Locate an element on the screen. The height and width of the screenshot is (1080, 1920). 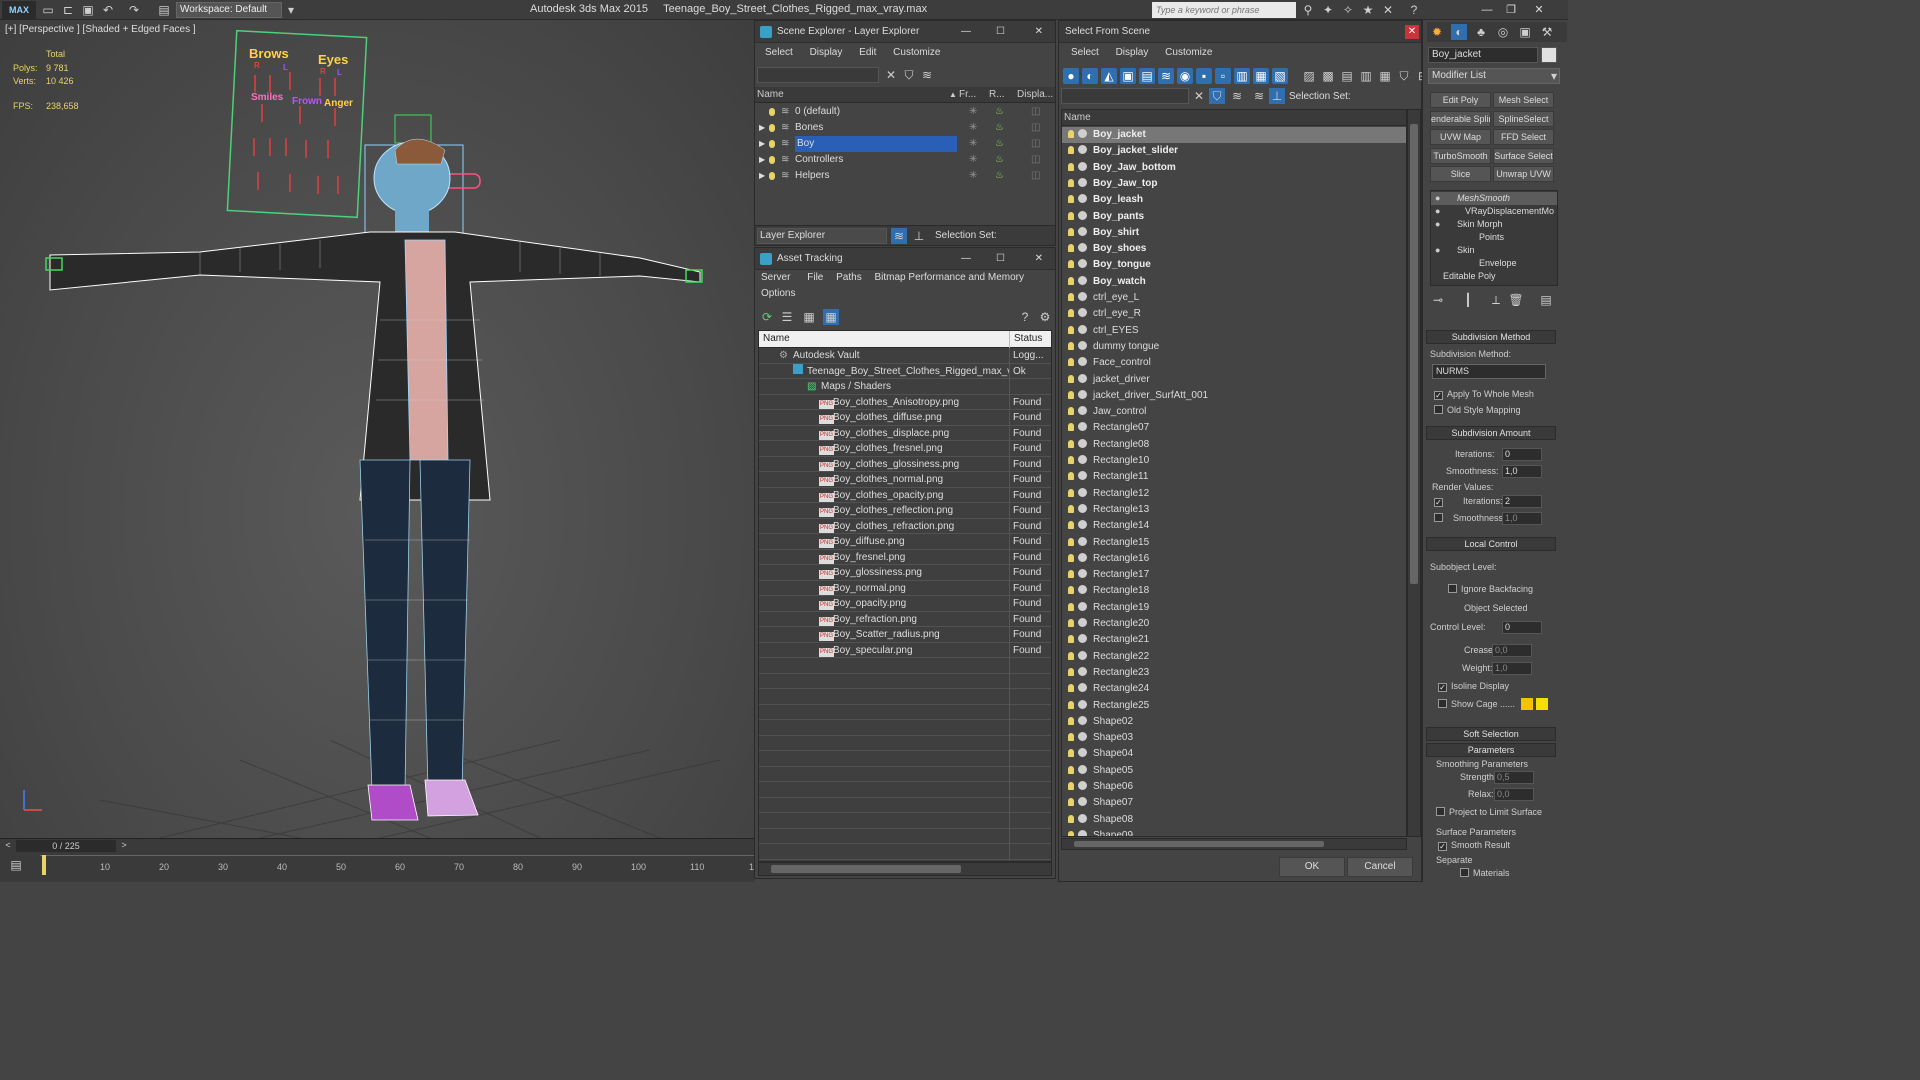
settings-icon: ⚙ is located at coordinates (1045, 317).